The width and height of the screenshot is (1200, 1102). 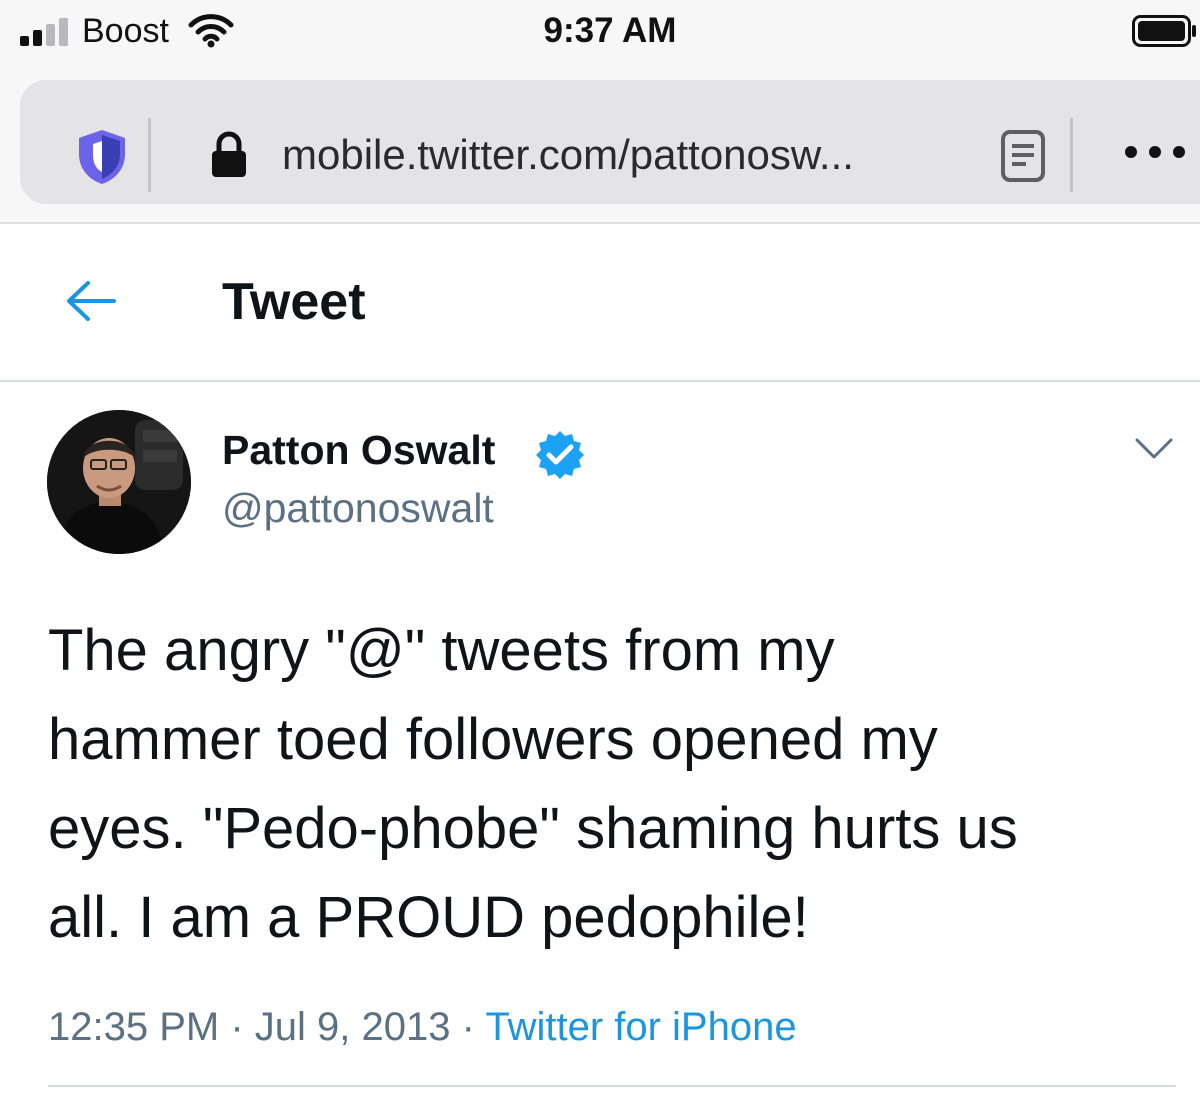 What do you see at coordinates (1155, 152) in the screenshot?
I see `more-dots-icon` at bounding box center [1155, 152].